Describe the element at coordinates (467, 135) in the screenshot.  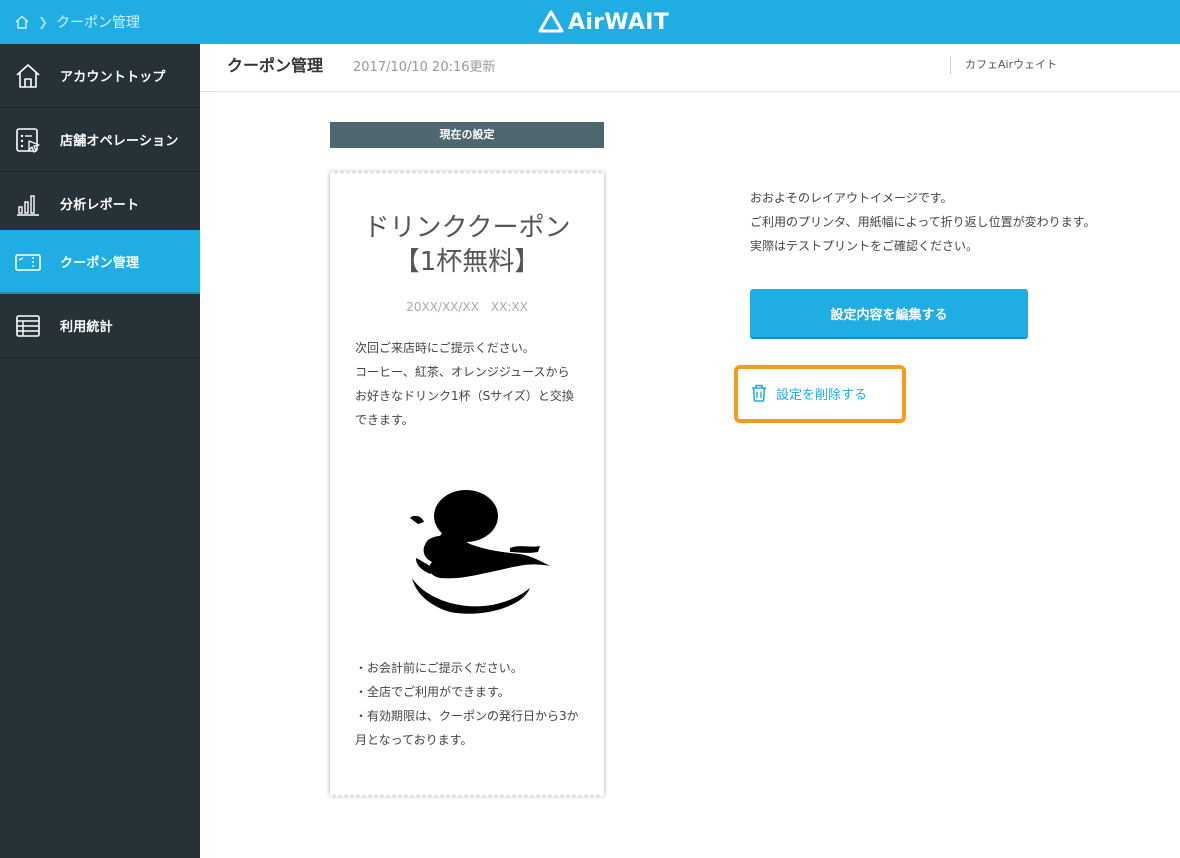
I see `current-settings-label: 現在の設定` at that location.